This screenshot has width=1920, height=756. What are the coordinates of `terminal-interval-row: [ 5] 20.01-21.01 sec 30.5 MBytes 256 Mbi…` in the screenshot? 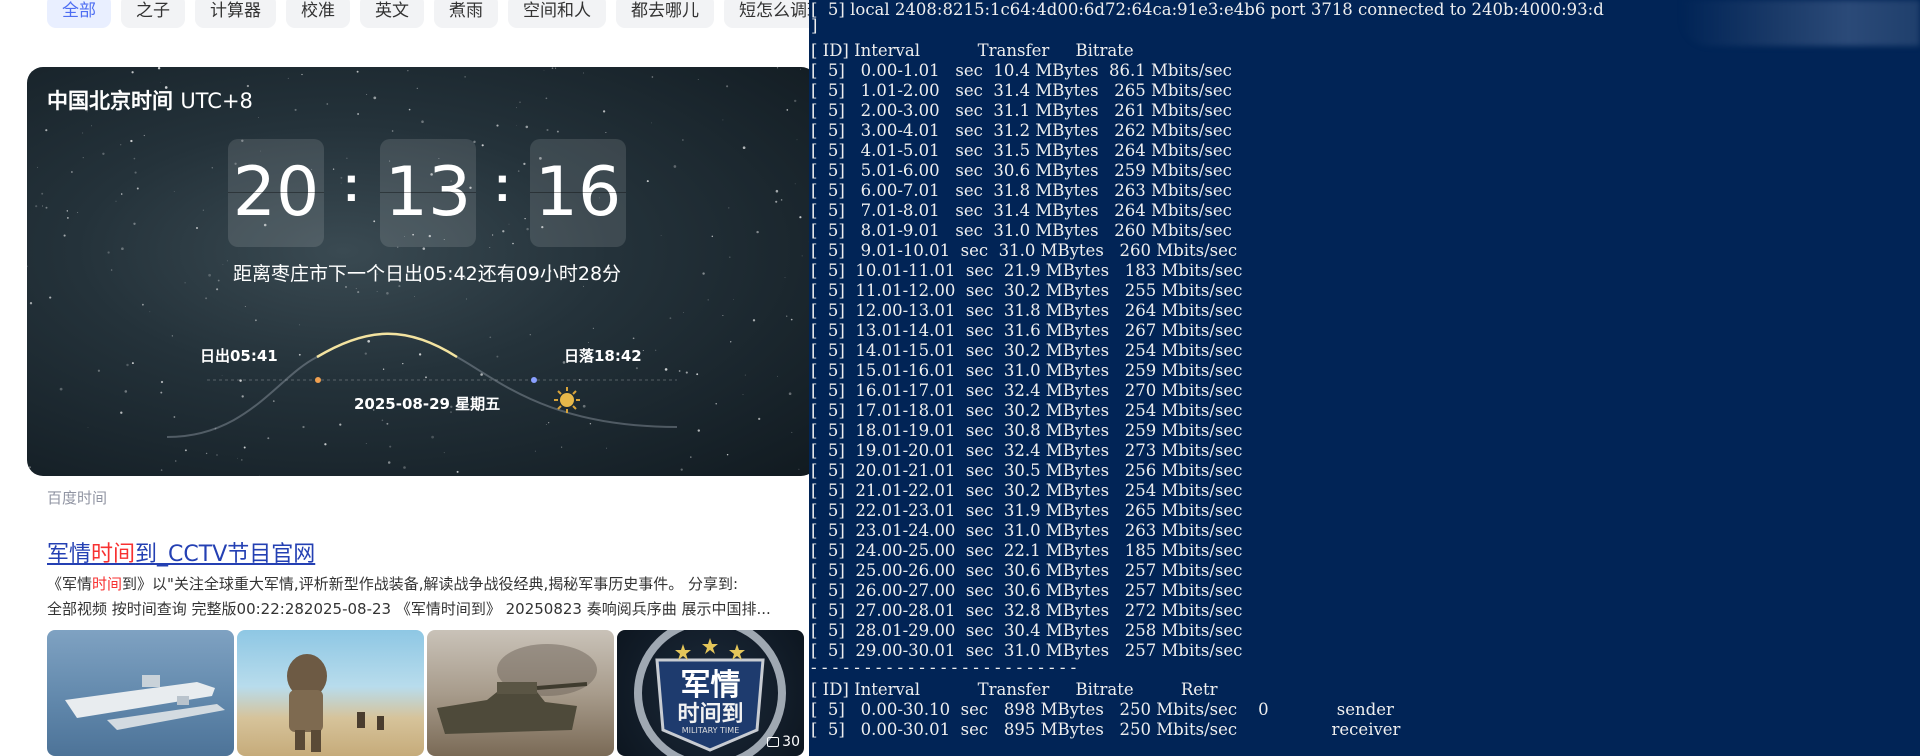 It's located at (1027, 470).